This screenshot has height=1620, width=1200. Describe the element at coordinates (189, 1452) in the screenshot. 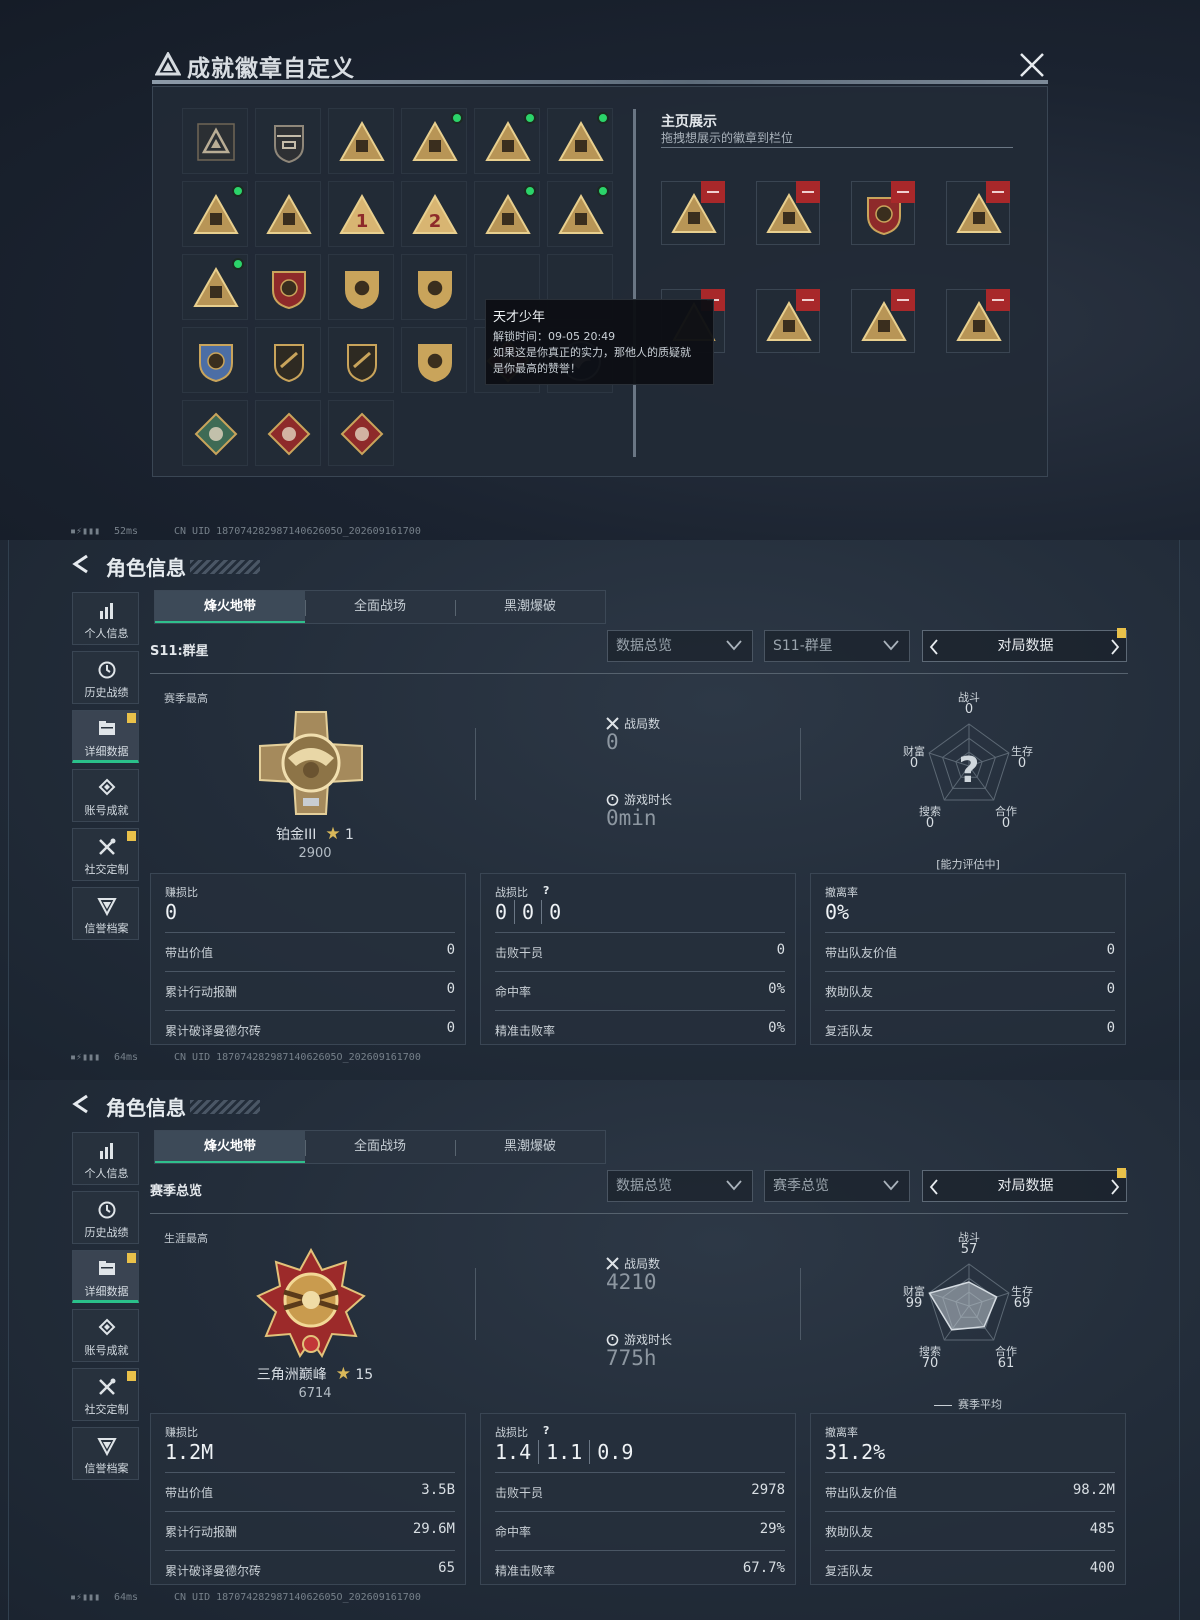

I see `card-main-value: 1.2M` at that location.